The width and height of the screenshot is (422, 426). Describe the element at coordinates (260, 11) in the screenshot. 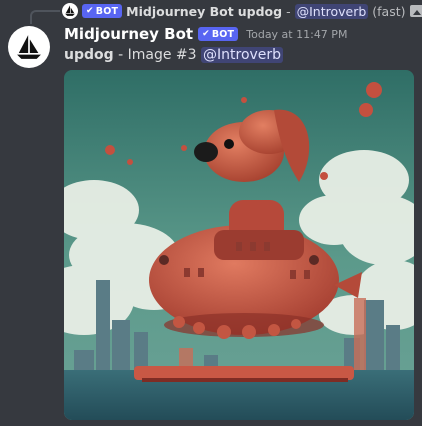

I see `reply-command: updog` at that location.